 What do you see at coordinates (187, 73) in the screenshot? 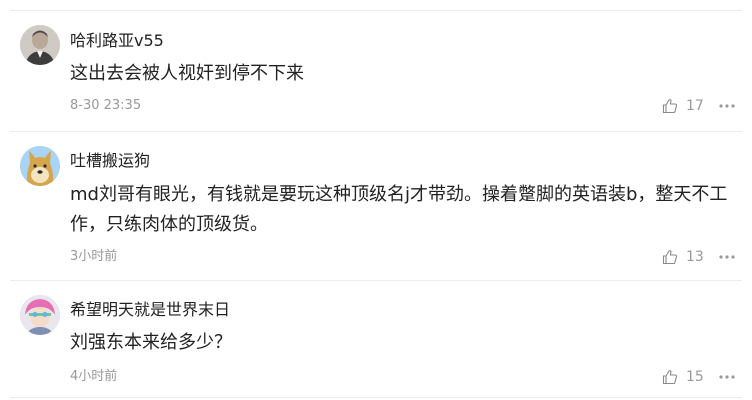
I see `comment-text: 这出去会被人视奸到停不下来` at bounding box center [187, 73].